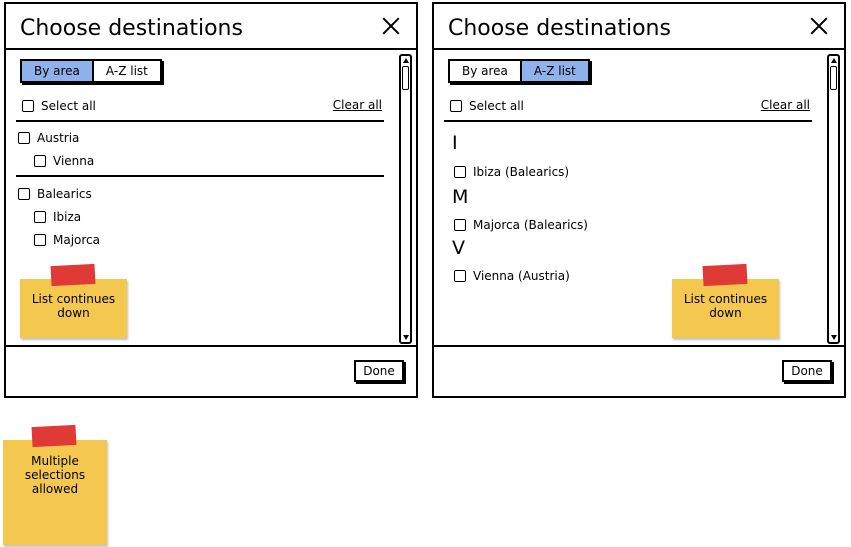 The image size is (851, 547). I want to click on note-line: Multiple, so click(55, 461).